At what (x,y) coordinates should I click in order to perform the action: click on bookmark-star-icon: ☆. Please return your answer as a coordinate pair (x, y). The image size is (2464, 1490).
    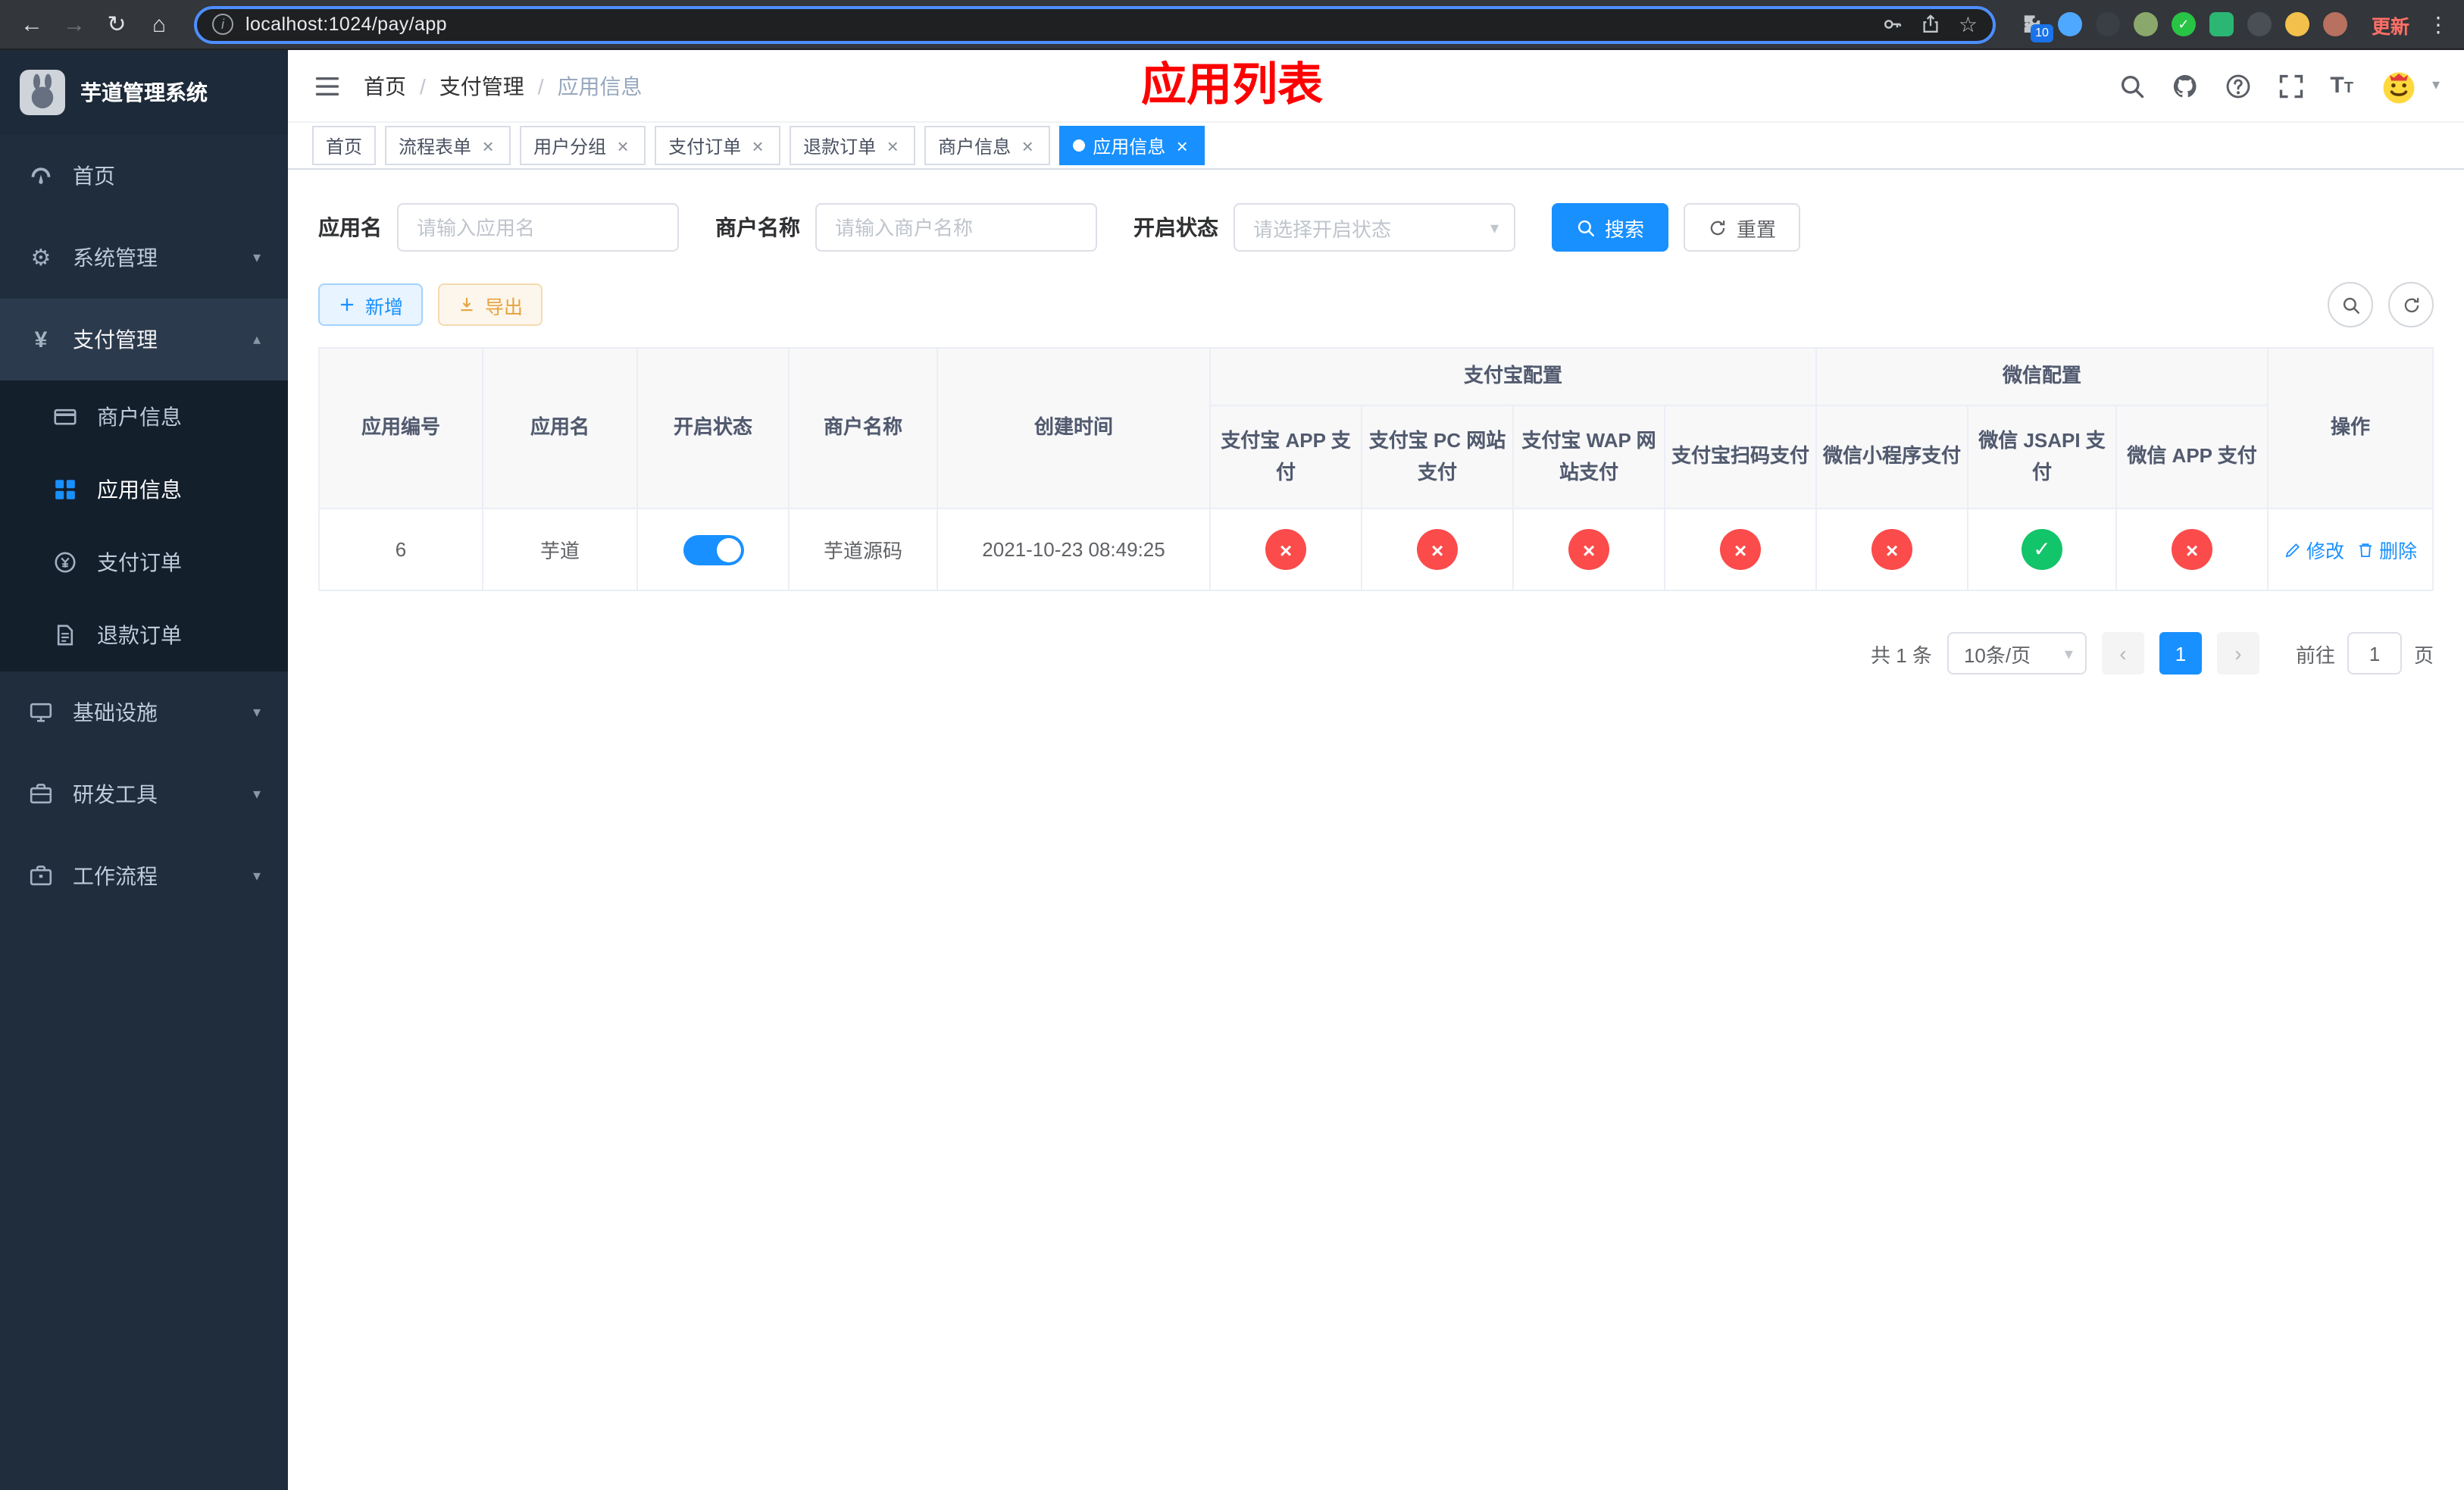
    Looking at the image, I should click on (1968, 24).